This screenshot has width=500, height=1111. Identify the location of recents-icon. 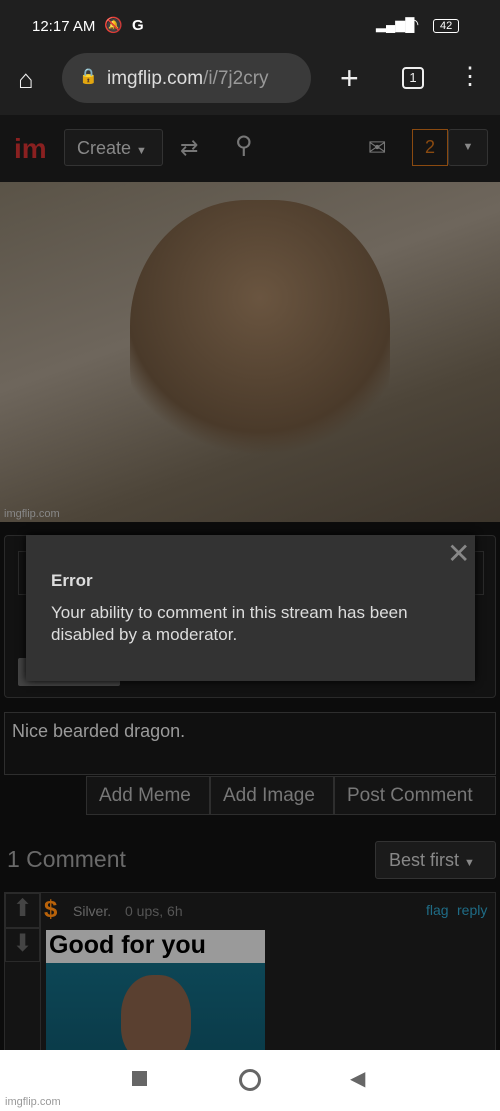
(139, 1078).